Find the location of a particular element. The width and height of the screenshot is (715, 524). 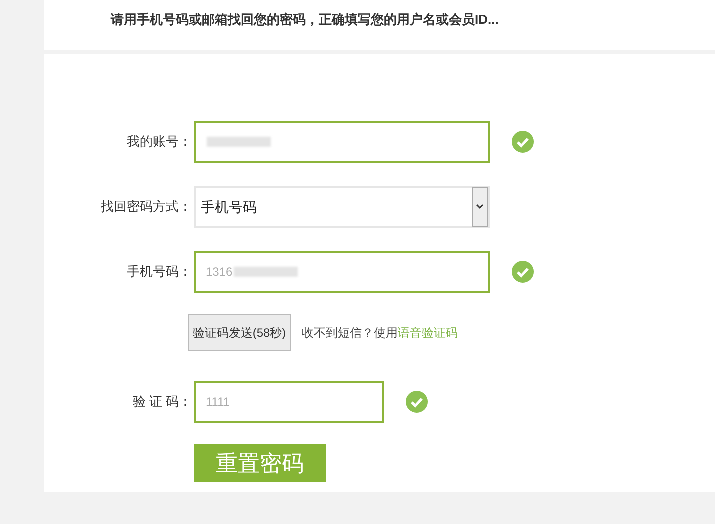

field-label: 我的账号： is located at coordinates (159, 142).